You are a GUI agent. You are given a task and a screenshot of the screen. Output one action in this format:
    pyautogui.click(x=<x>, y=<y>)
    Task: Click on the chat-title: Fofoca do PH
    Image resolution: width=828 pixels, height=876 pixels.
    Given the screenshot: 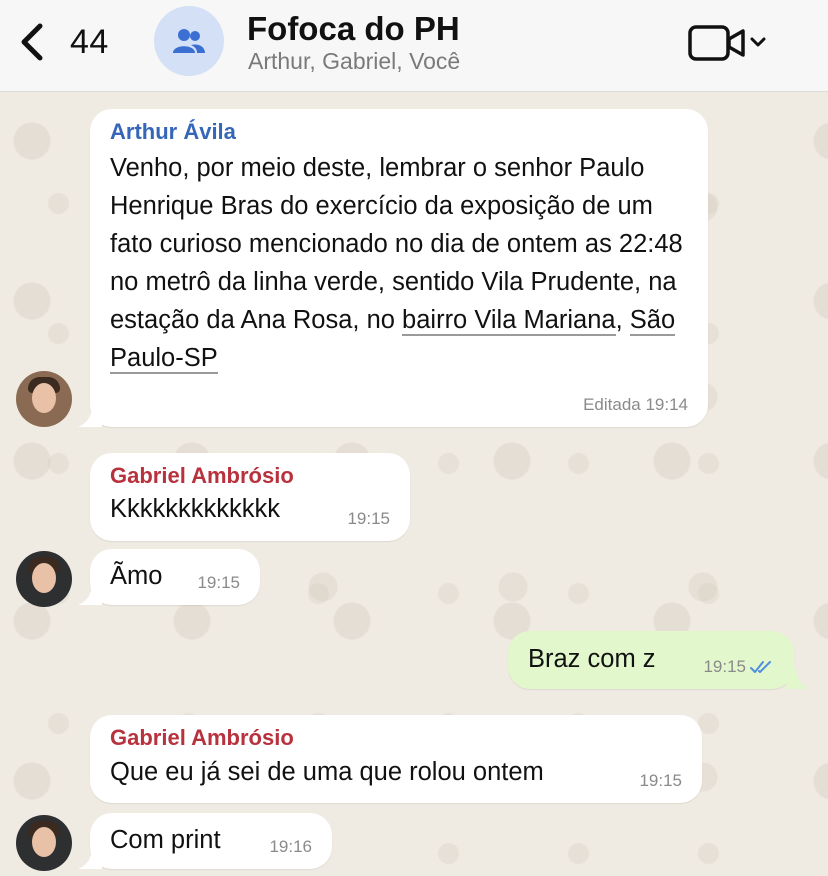 What is the action you would take?
    pyautogui.click(x=353, y=29)
    